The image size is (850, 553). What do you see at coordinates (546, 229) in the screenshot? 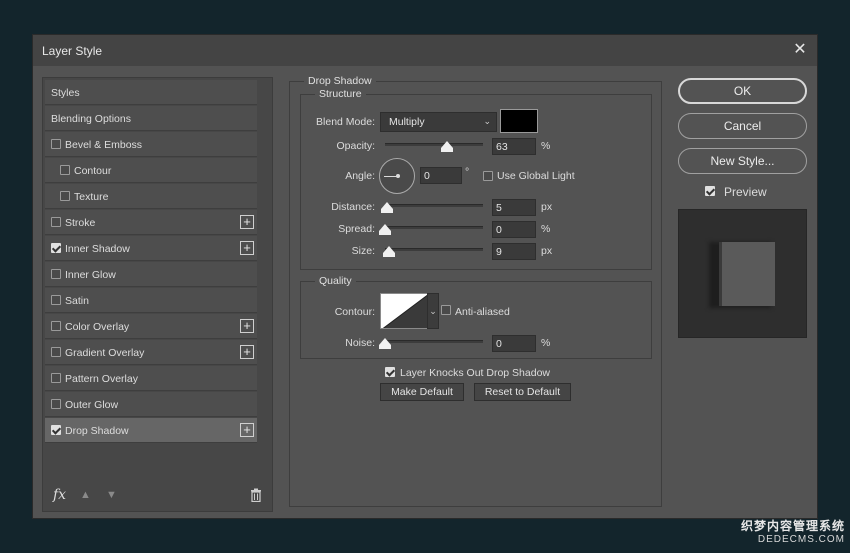
I see `spread-unit: %` at bounding box center [546, 229].